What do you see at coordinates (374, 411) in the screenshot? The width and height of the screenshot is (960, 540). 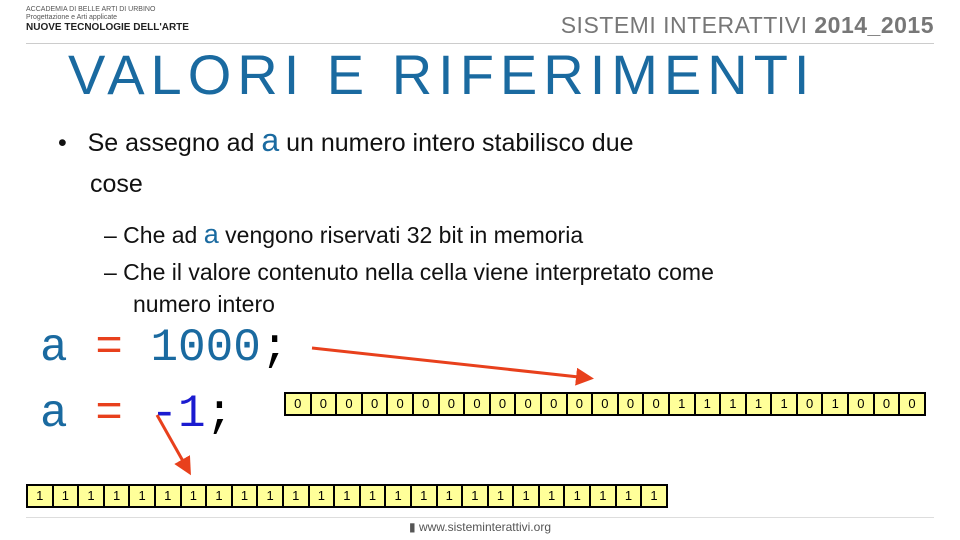 I see `arrows` at bounding box center [374, 411].